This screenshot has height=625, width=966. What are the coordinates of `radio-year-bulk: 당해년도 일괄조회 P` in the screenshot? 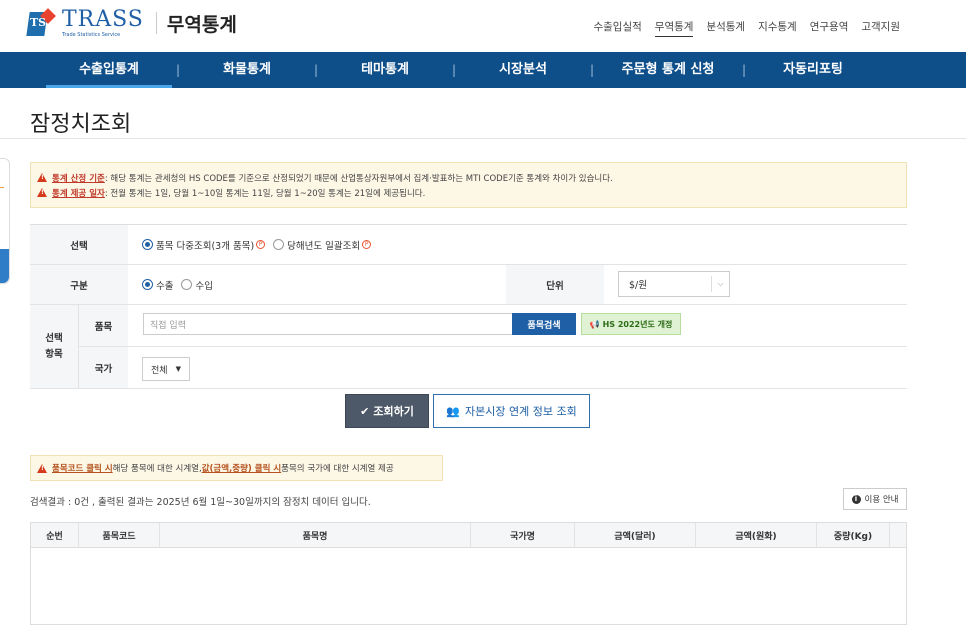 It's located at (322, 245).